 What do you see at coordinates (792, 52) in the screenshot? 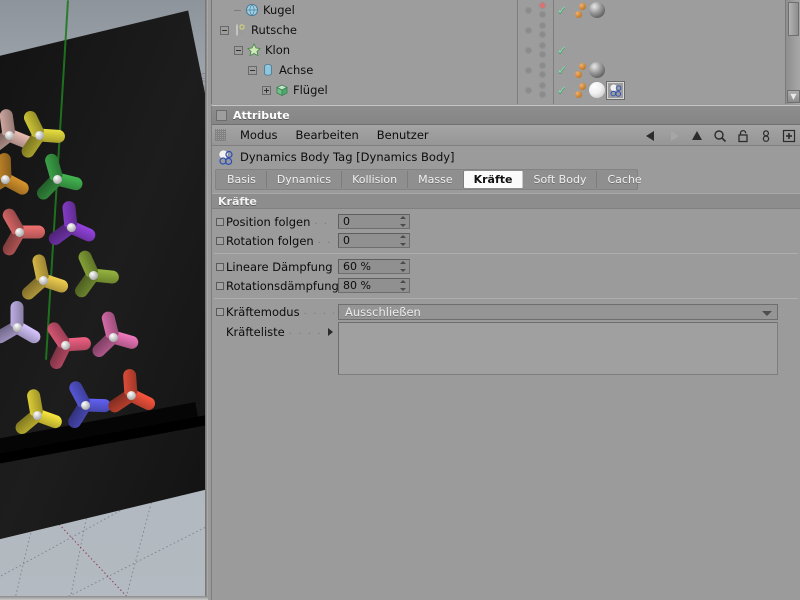
I see `object-manager-scrollbar: ▼` at bounding box center [792, 52].